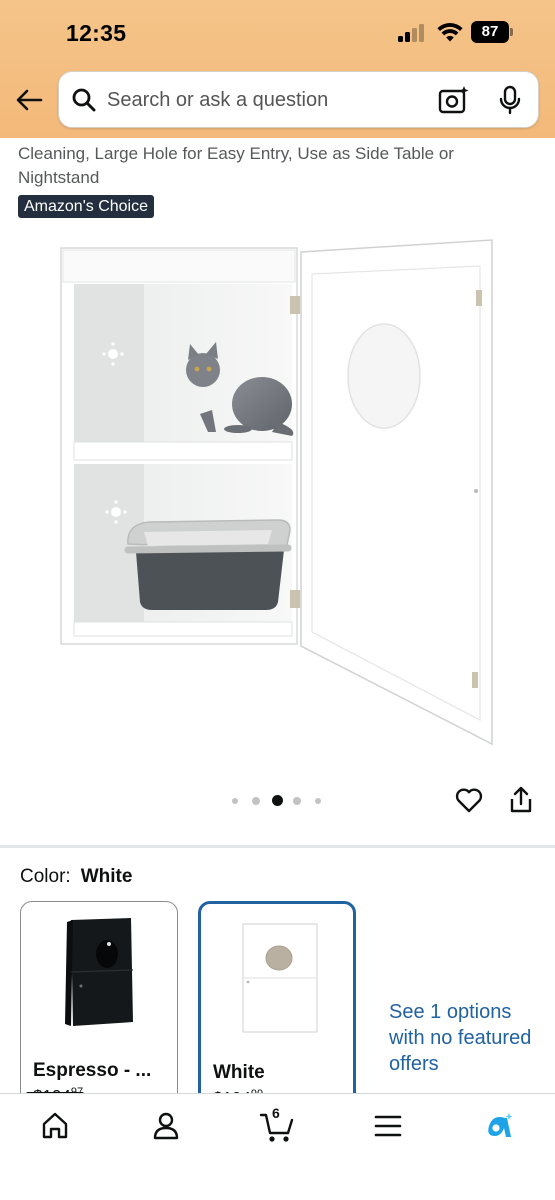  What do you see at coordinates (208, 564) in the screenshot?
I see `litter-box-figure` at bounding box center [208, 564].